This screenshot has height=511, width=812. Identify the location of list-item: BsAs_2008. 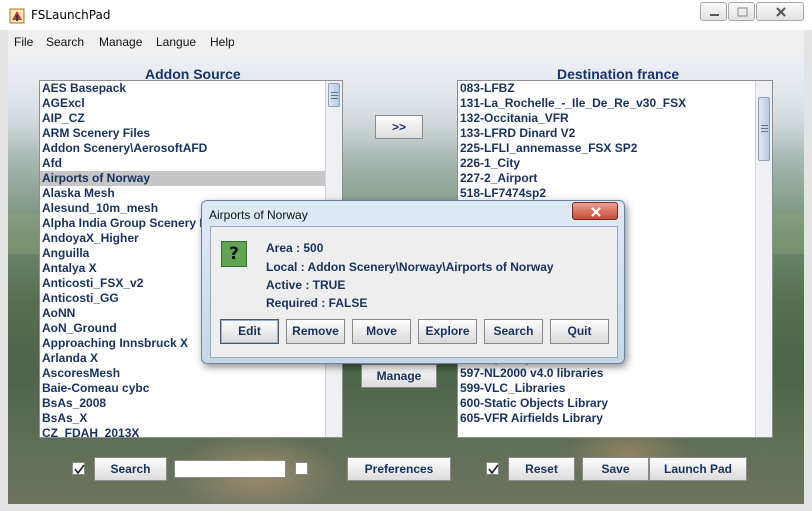
(182, 403).